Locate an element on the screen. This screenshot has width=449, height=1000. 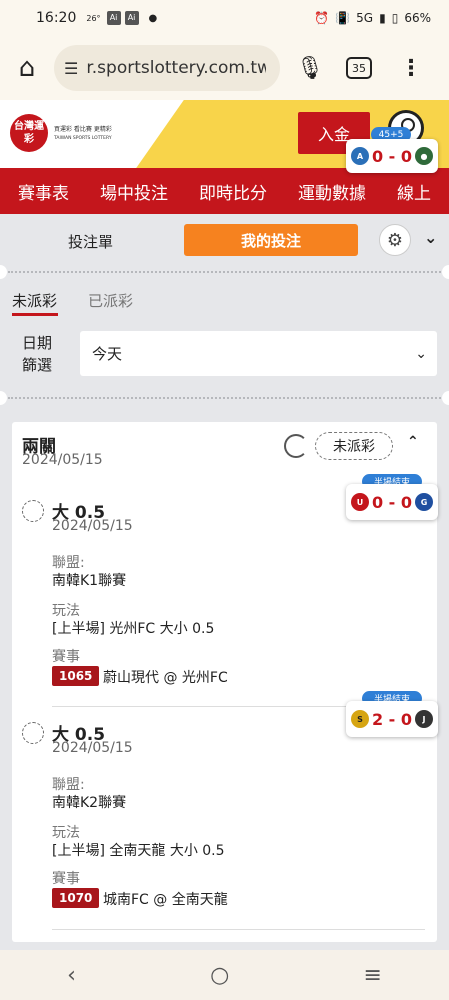
team-crest-icon: G is located at coordinates (423, 502).